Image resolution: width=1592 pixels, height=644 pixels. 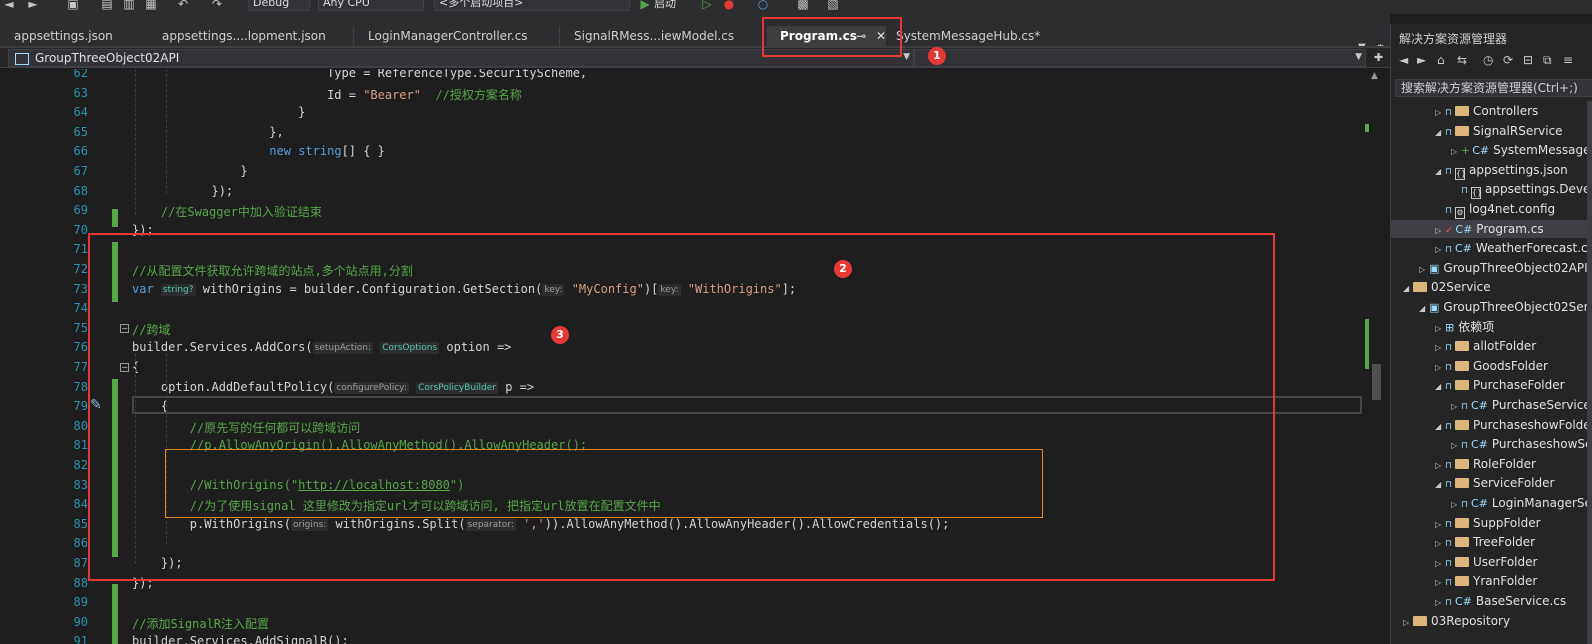 What do you see at coordinates (75, 36) in the screenshot?
I see `tab-appsettings: appsettings.json` at bounding box center [75, 36].